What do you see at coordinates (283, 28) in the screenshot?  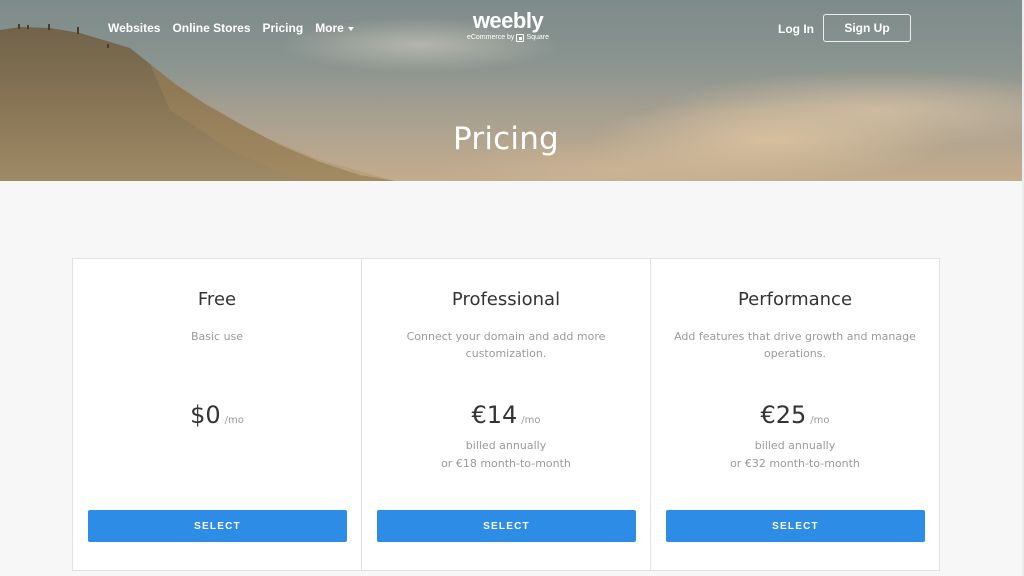 I see `nav-link-pricing: Pricing` at bounding box center [283, 28].